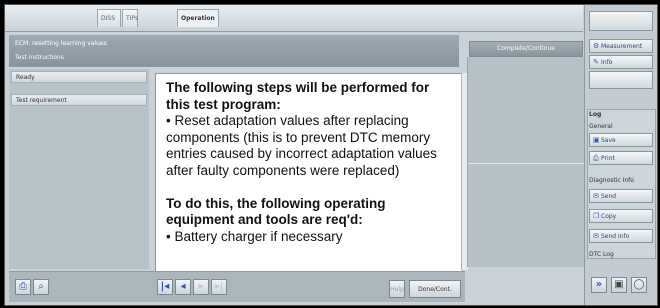 The height and width of the screenshot is (308, 660). I want to click on test-subtitle: Test instructions, so click(39, 57).